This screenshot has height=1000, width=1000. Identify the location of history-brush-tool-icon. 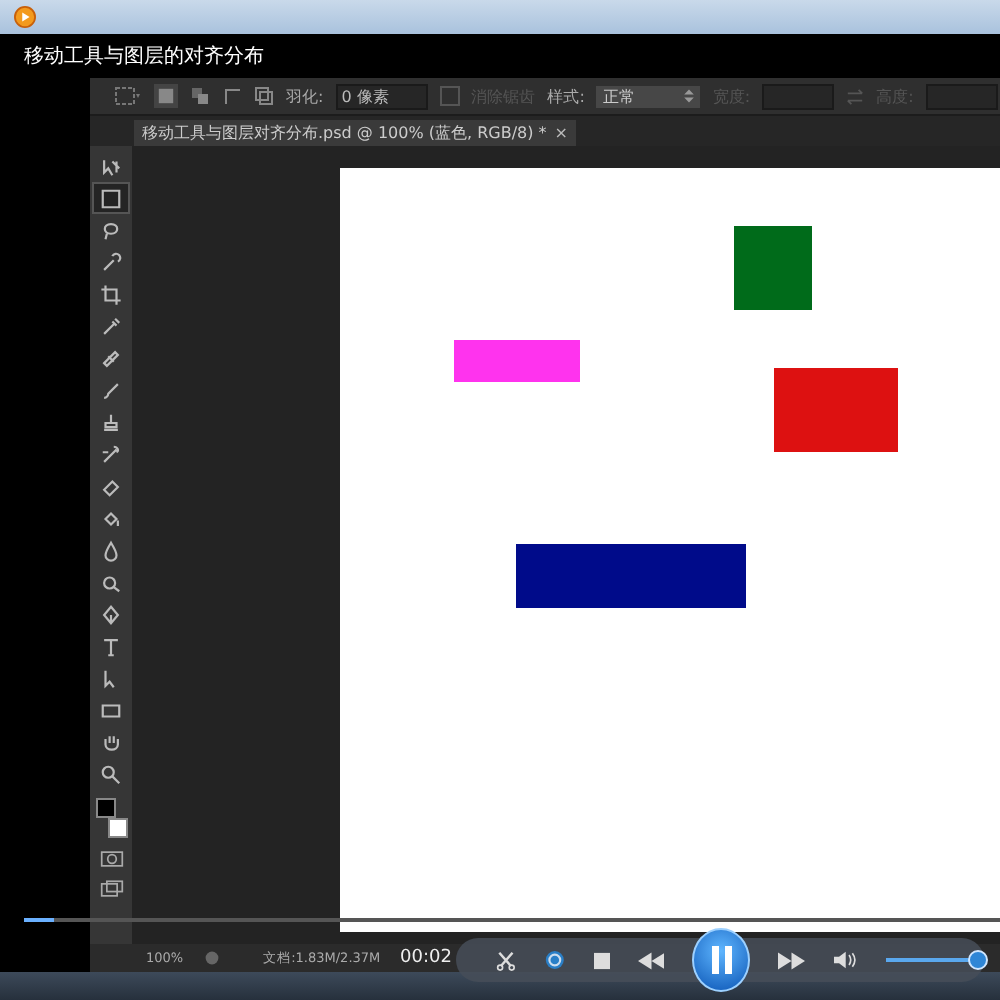
(111, 454).